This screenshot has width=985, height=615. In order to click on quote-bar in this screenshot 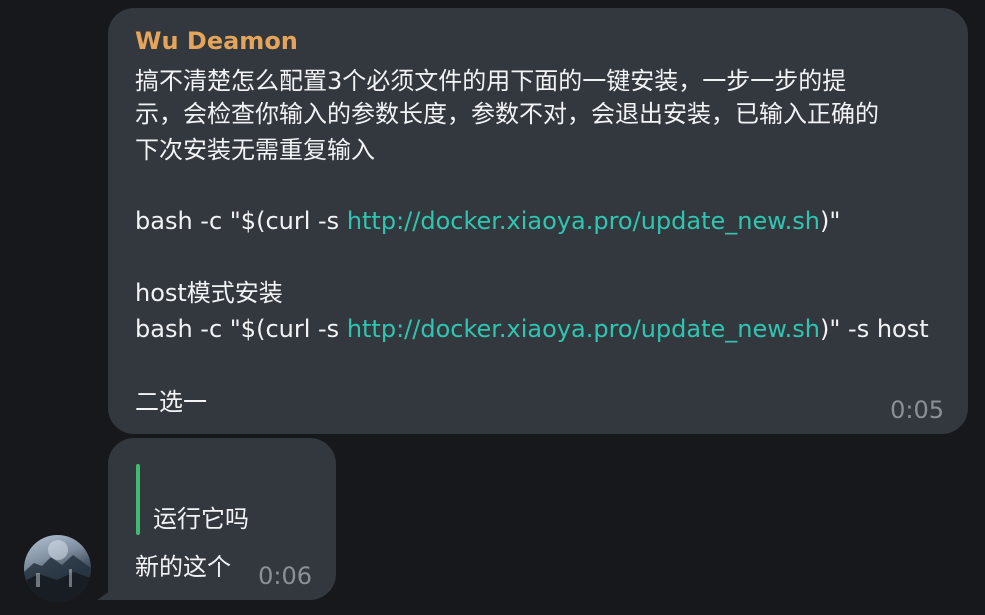, I will do `click(138, 499)`.